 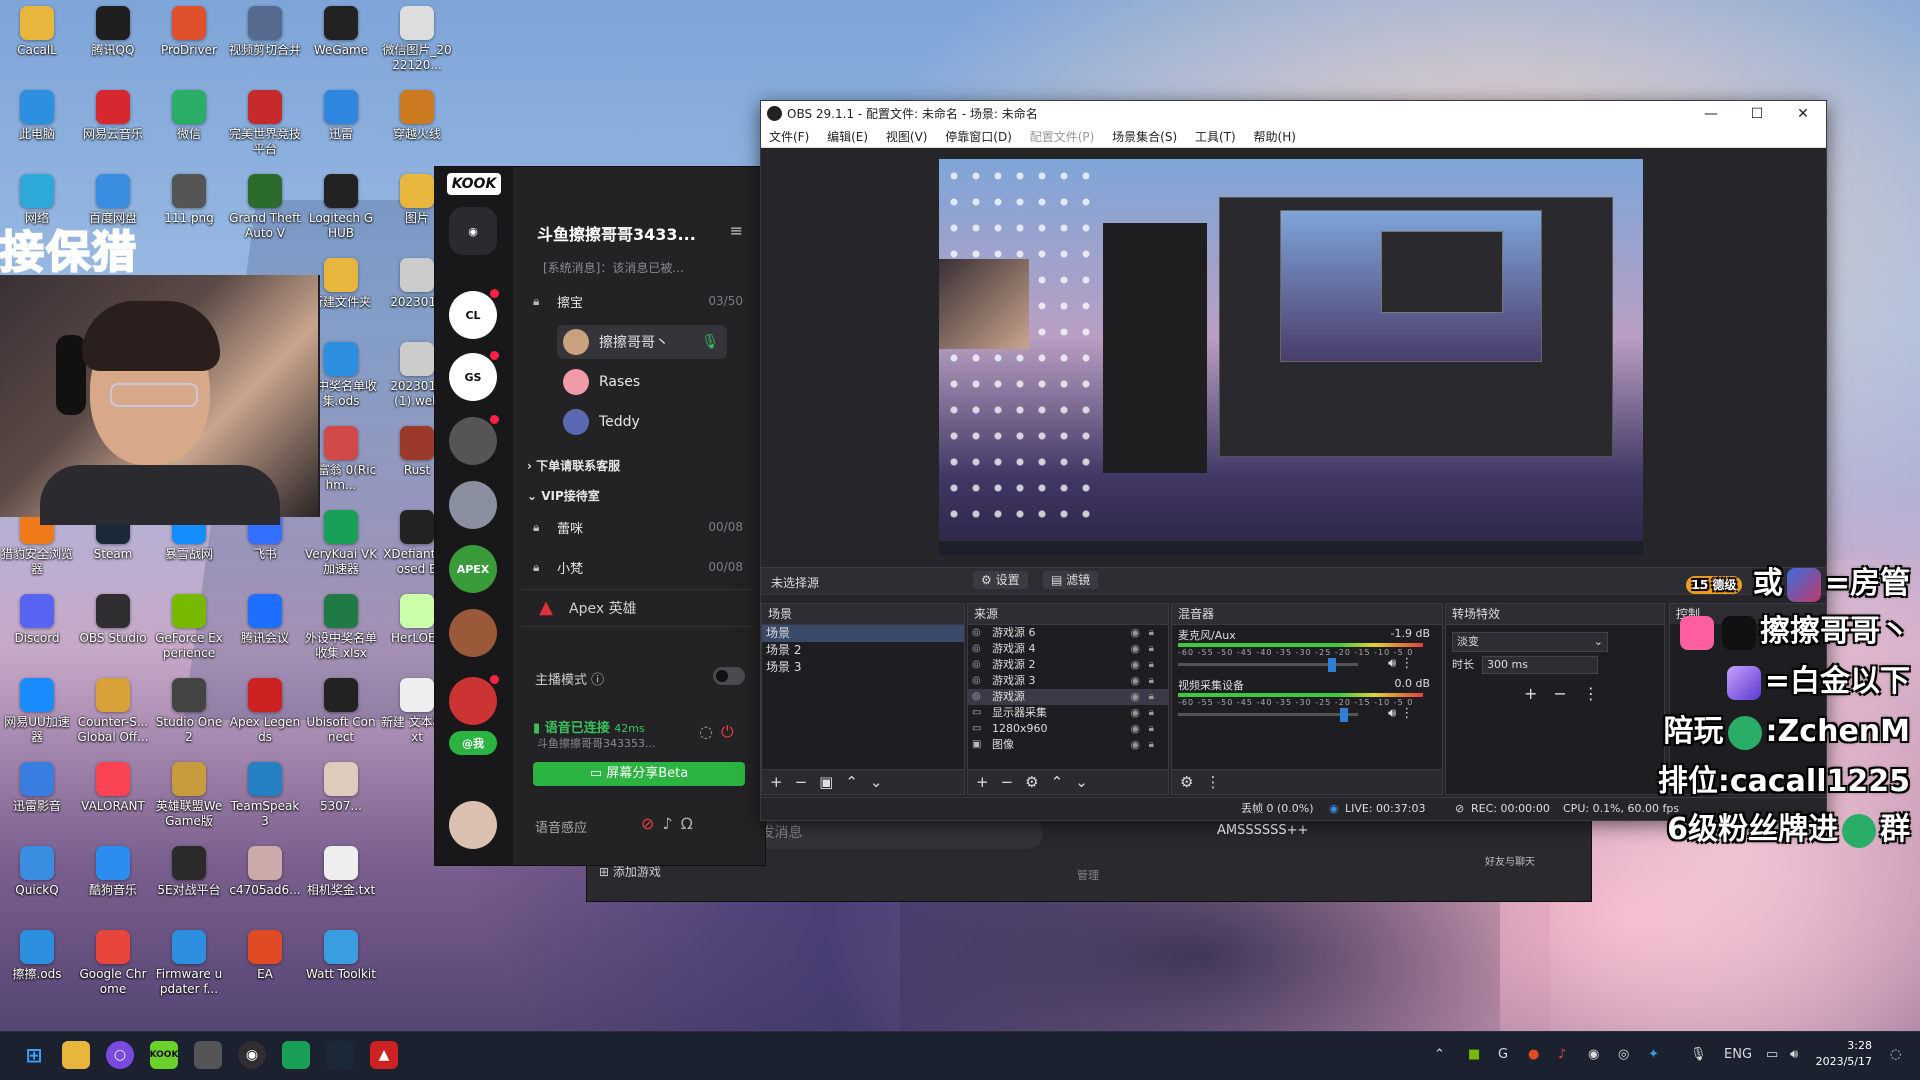 What do you see at coordinates (1268, 714) in the screenshot?
I see `volume-slider` at bounding box center [1268, 714].